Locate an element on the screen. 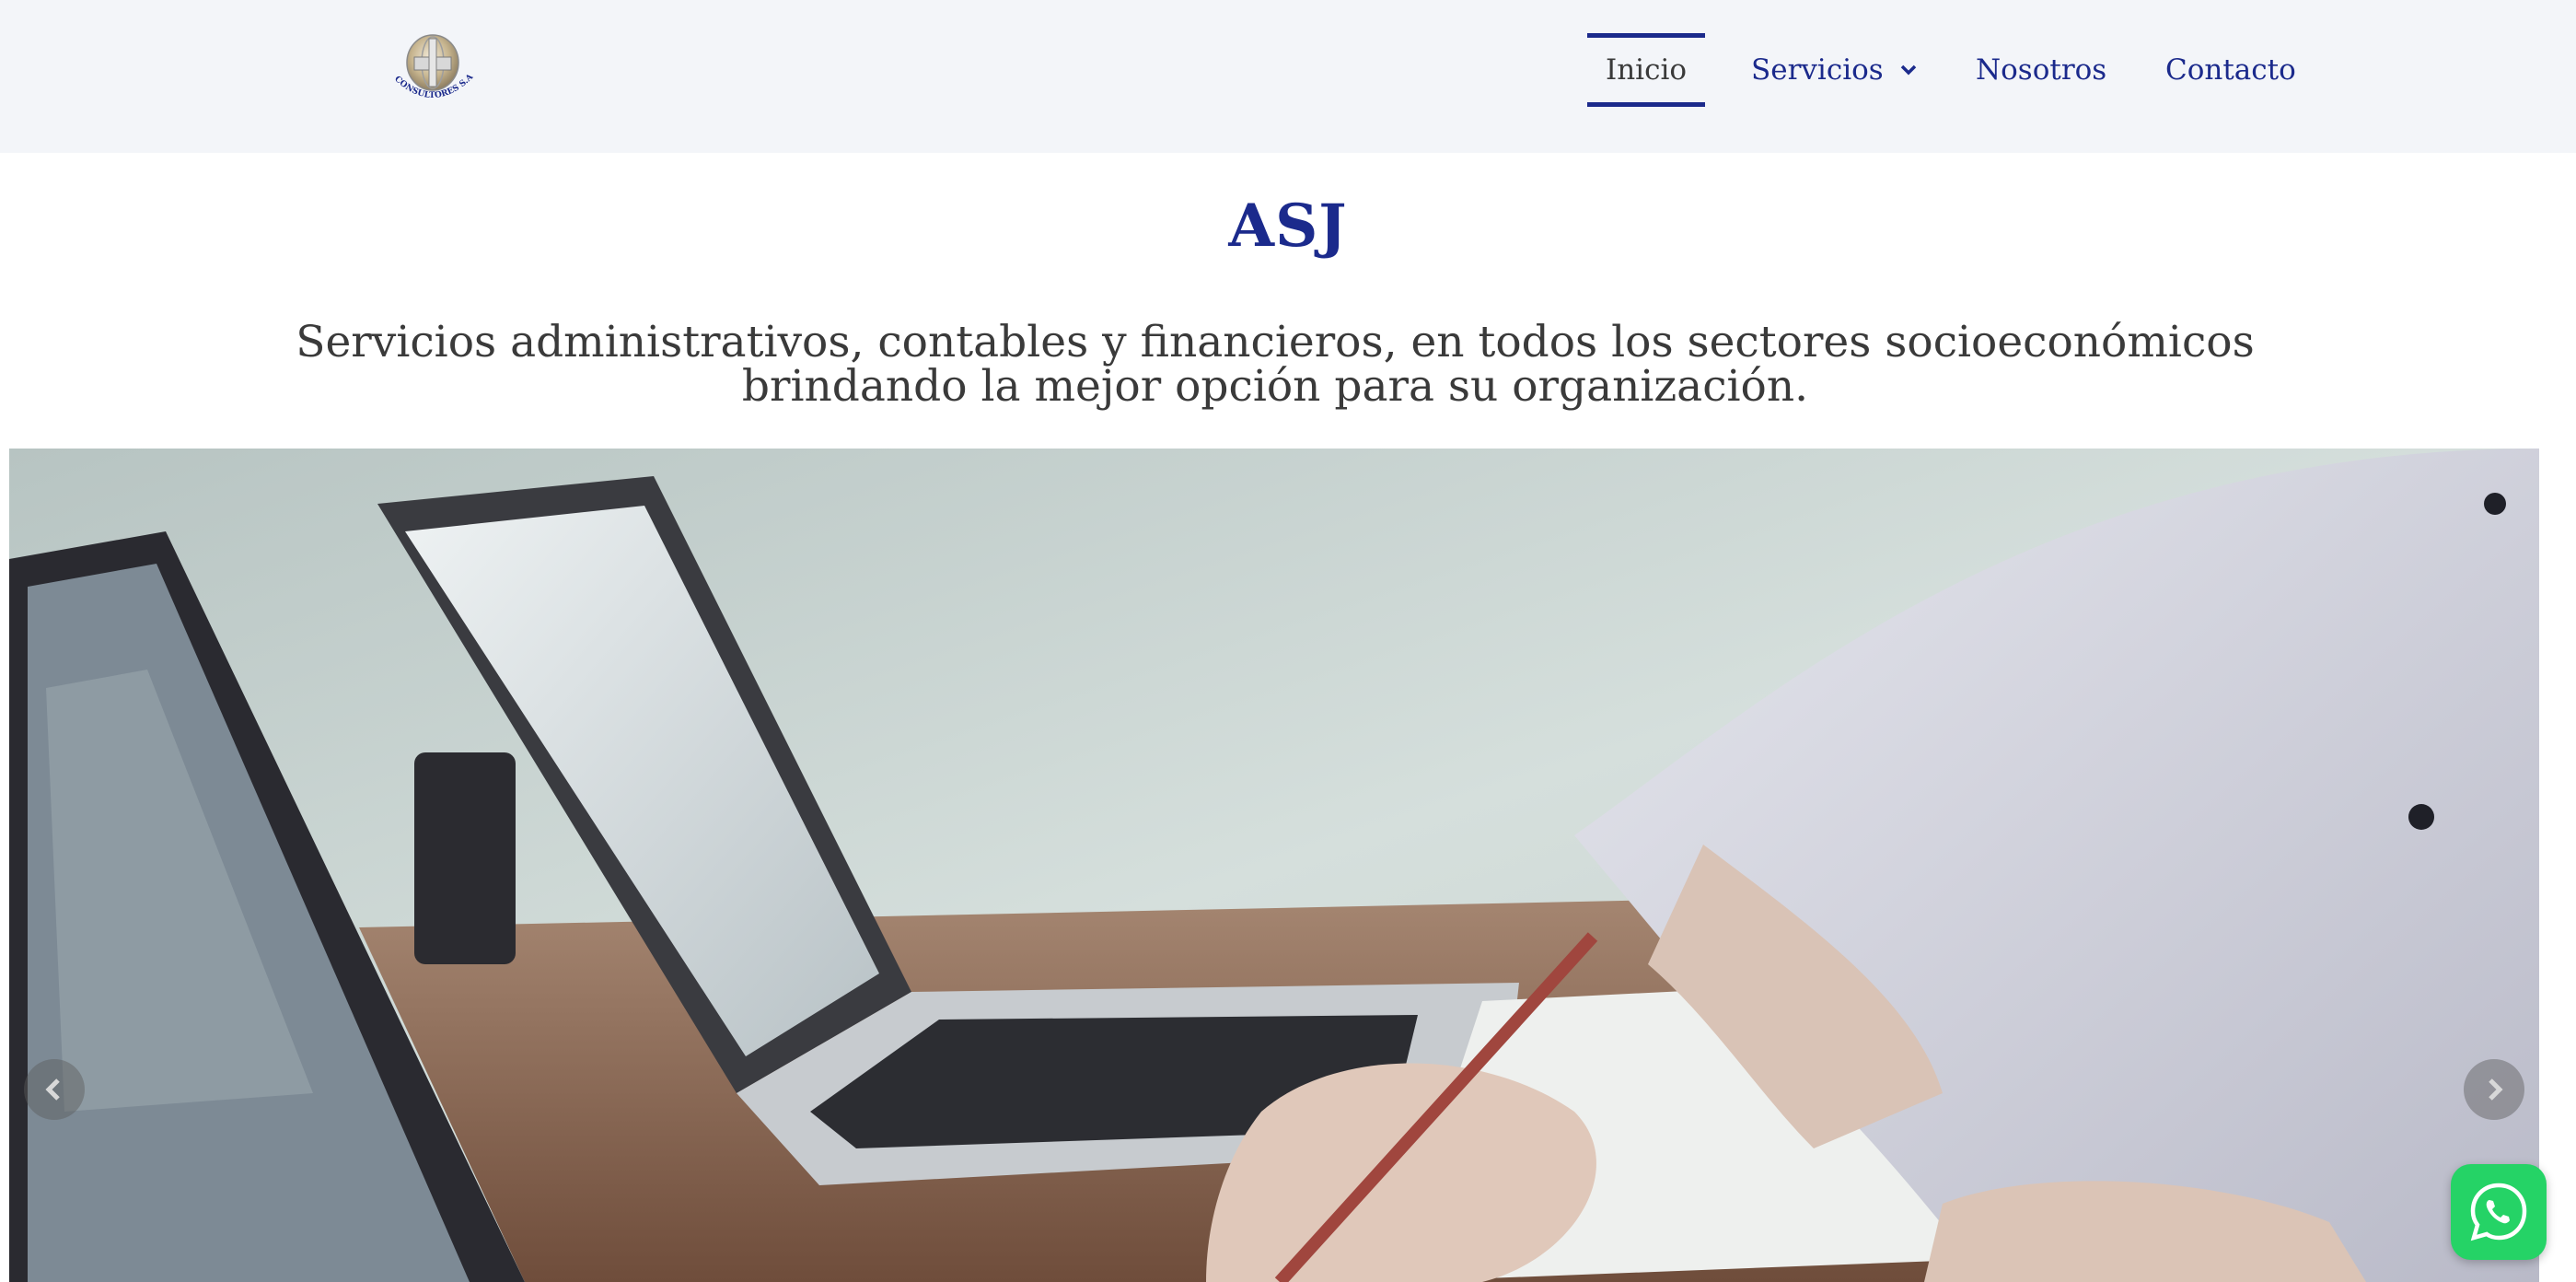 The height and width of the screenshot is (1282, 2576). slider-prev-button is located at coordinates (54, 1090).